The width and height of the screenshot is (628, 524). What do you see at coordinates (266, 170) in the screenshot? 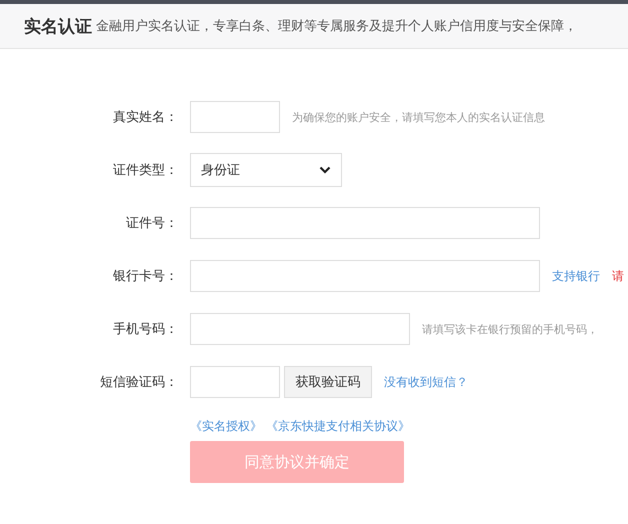
I see `select-field: 身份证` at bounding box center [266, 170].